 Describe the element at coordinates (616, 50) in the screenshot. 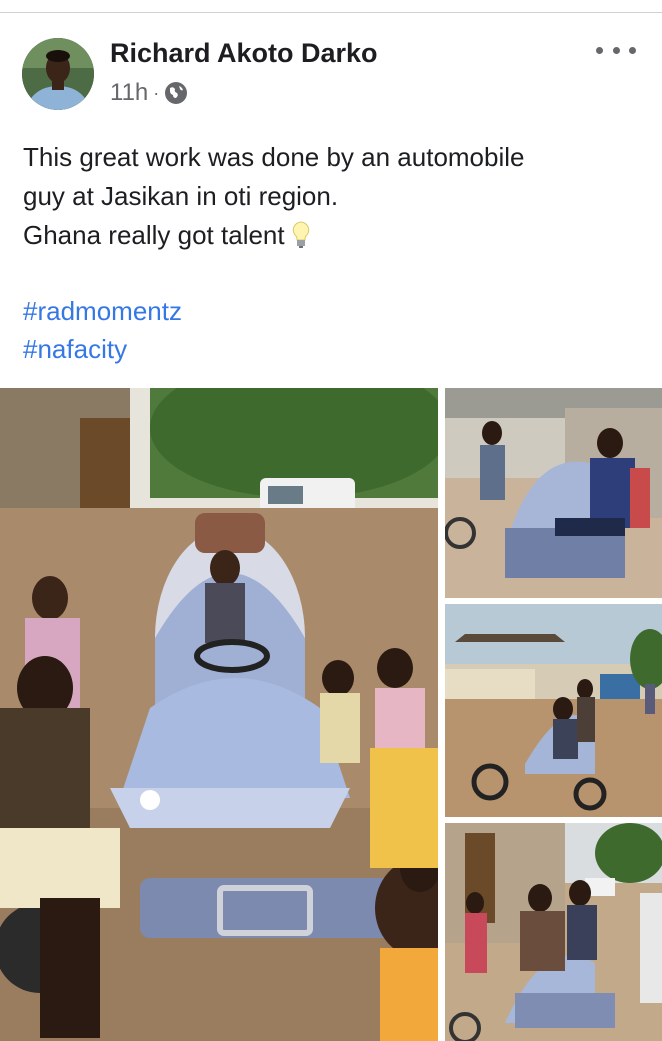

I see `more-options-icon` at that location.